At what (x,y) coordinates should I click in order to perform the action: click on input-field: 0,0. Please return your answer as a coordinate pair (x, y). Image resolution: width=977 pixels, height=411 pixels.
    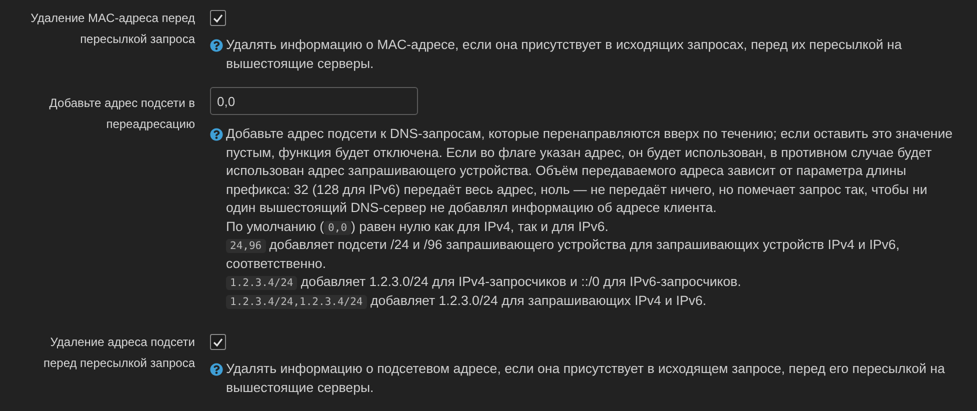
    Looking at the image, I should click on (314, 101).